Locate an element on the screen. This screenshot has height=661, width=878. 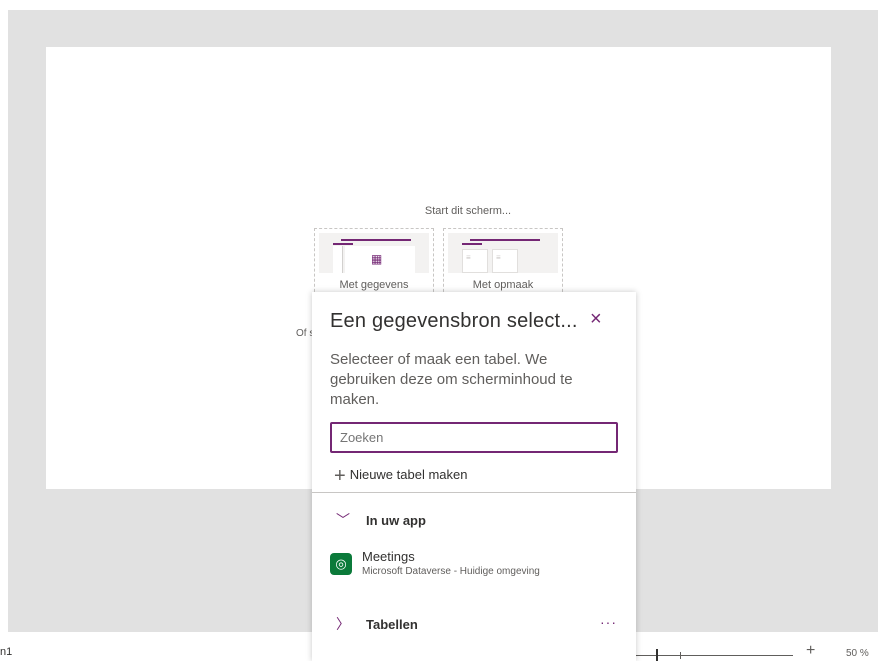
zoom-value: 50 % is located at coordinates (857, 653).